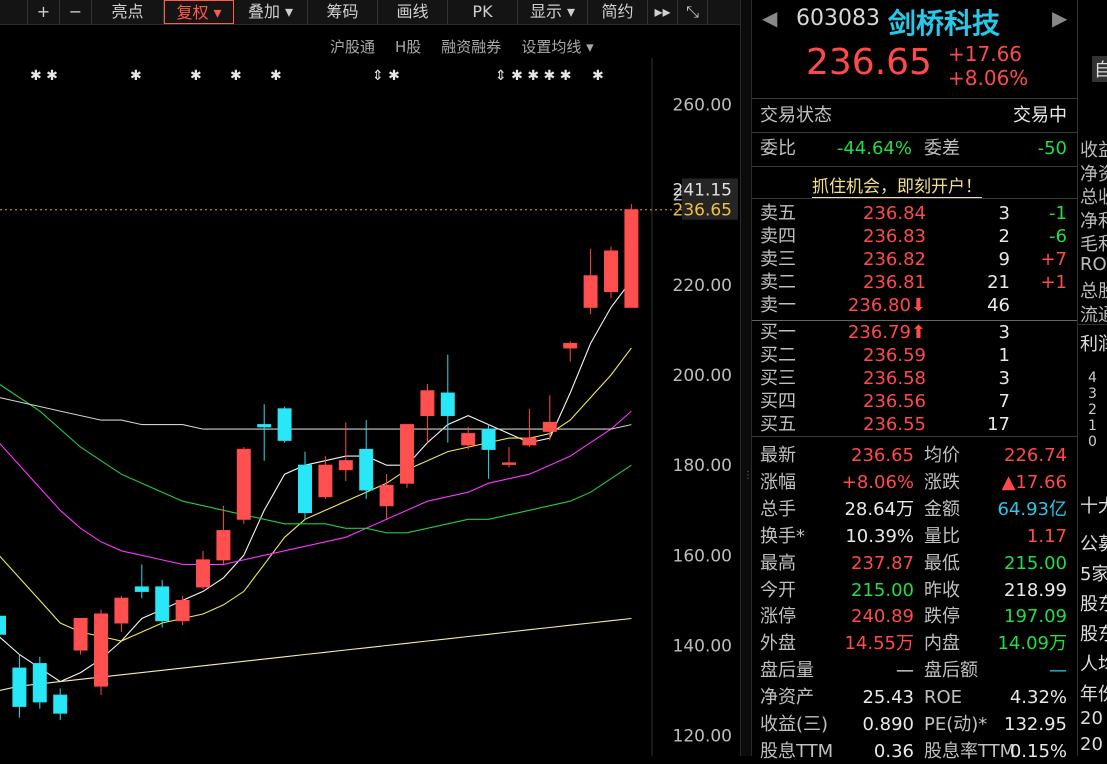 The width and height of the screenshot is (1107, 764). What do you see at coordinates (702, 376) in the screenshot?
I see `y-tick-label: 200.00` at bounding box center [702, 376].